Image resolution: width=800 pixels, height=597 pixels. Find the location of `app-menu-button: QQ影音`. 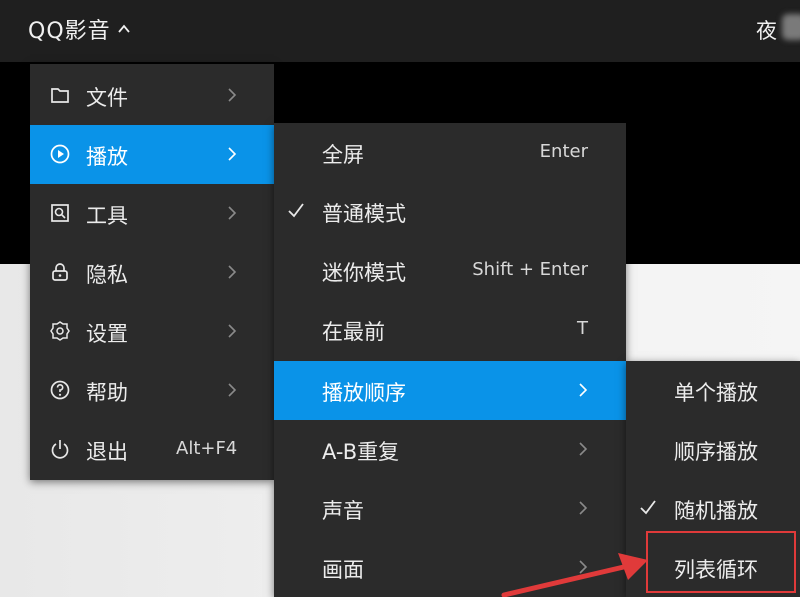

app-menu-button: QQ影音 is located at coordinates (79, 29).